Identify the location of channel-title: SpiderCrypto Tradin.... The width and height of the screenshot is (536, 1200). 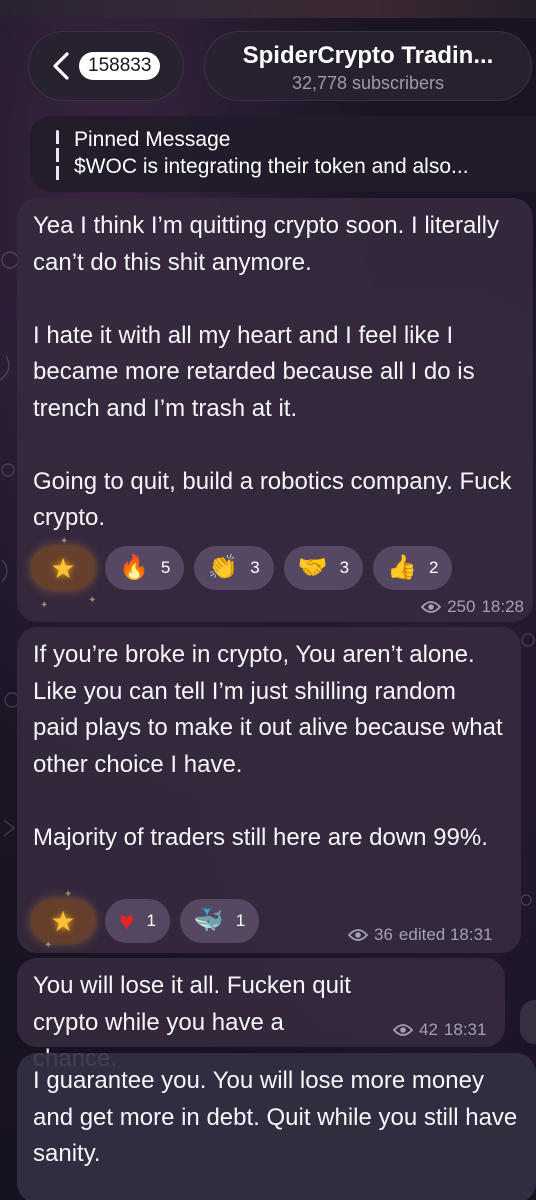
(368, 55).